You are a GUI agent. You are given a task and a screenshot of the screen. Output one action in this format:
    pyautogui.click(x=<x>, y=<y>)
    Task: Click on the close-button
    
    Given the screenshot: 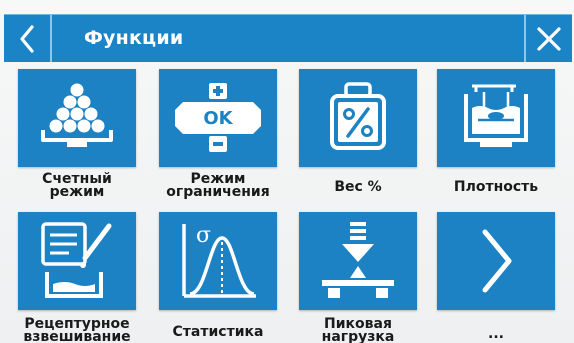 What is the action you would take?
    pyautogui.click(x=548, y=38)
    